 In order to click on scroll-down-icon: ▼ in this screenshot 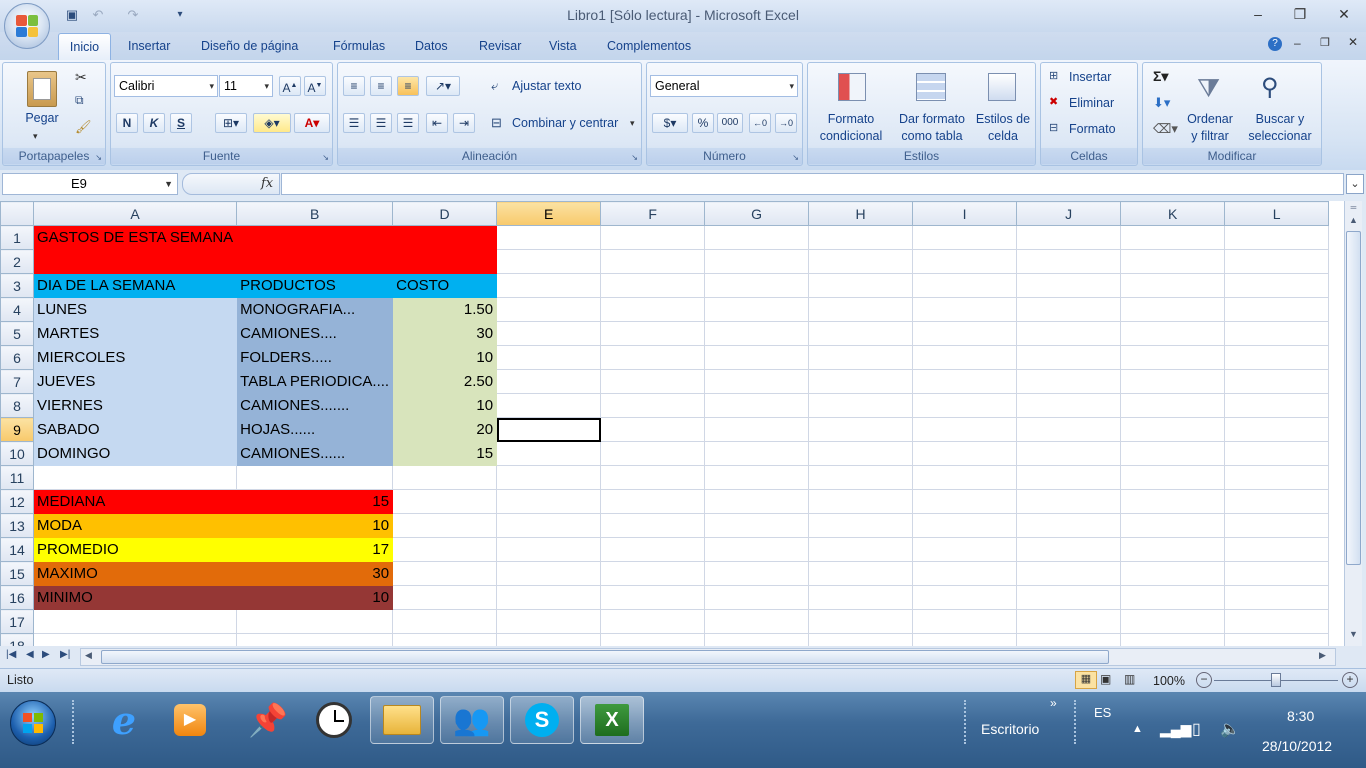, I will do `click(1353, 636)`.